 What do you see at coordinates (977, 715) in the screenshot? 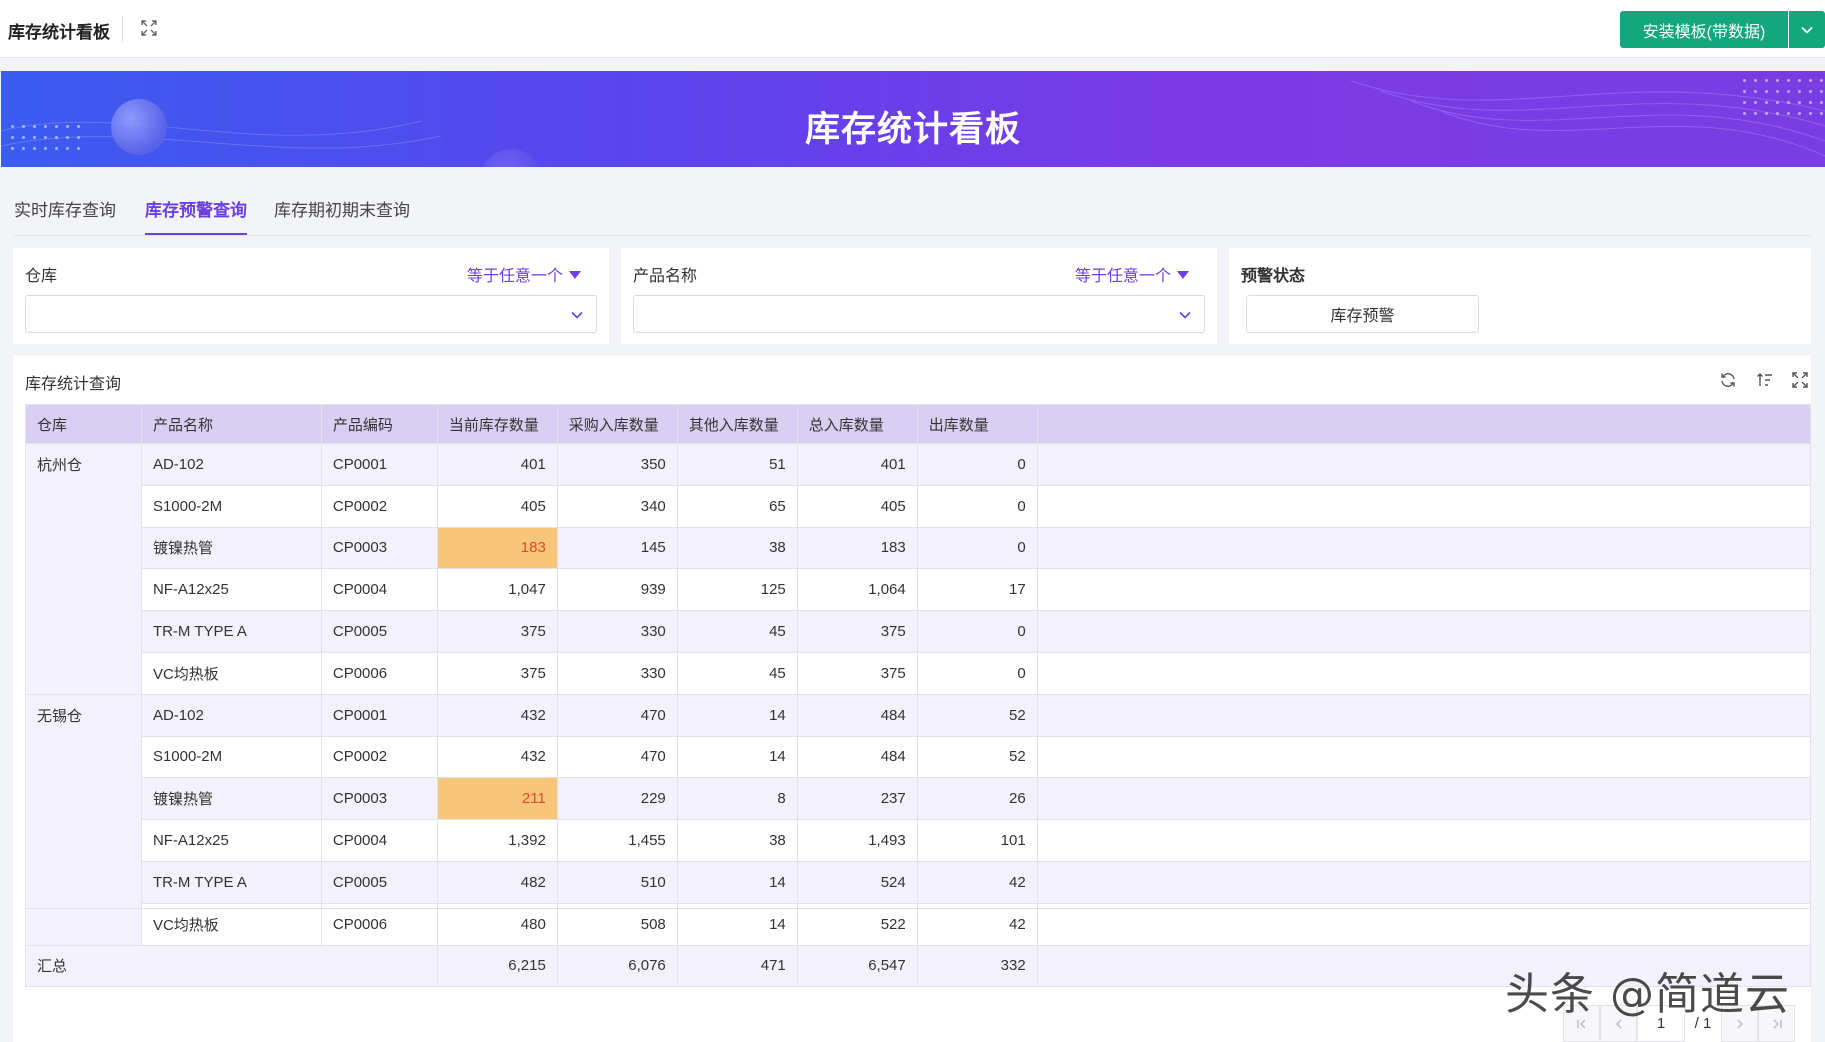
I see `outbound-cell: 52` at bounding box center [977, 715].